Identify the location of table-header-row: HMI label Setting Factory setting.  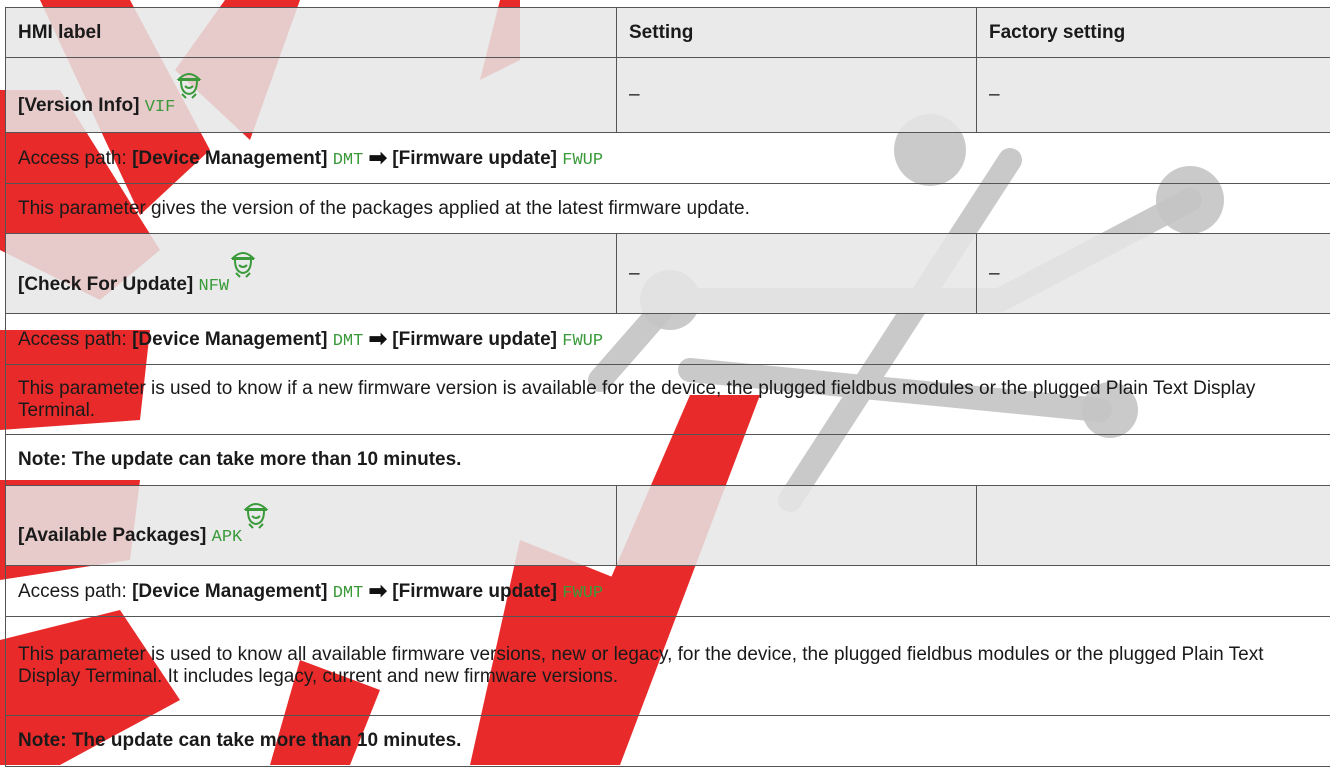
(668, 33).